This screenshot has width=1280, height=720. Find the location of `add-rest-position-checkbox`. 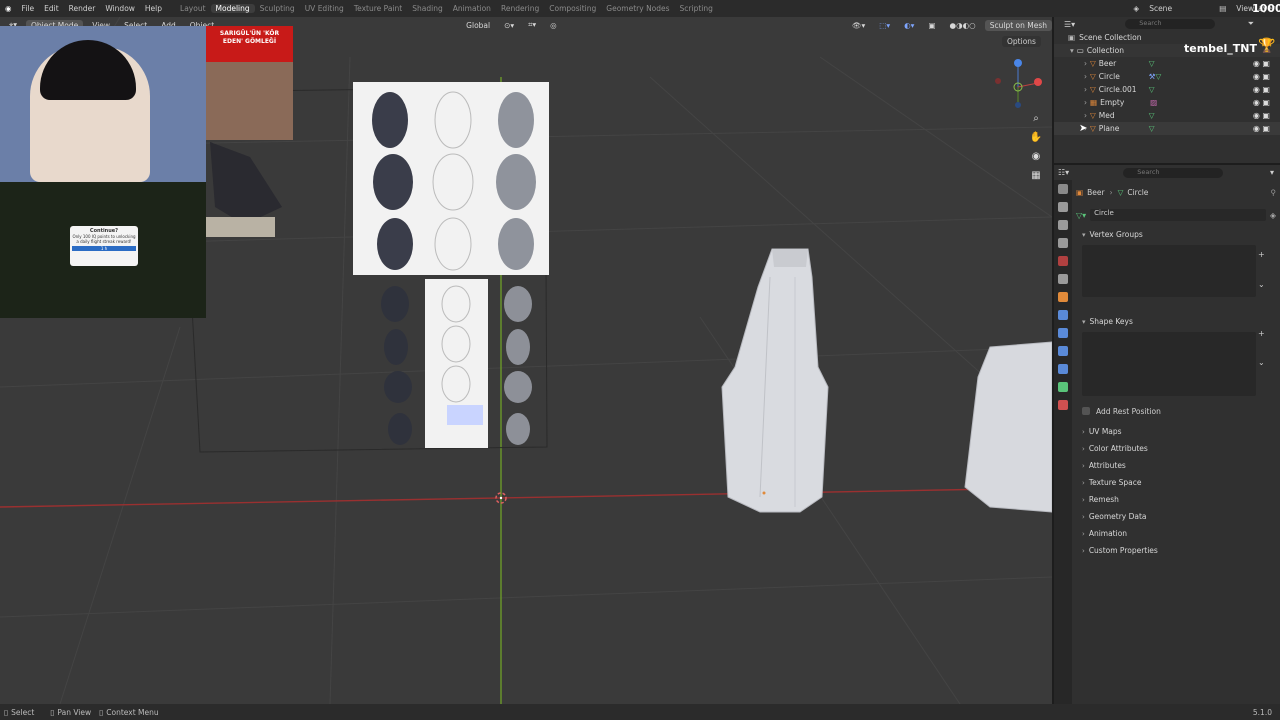

add-rest-position-checkbox is located at coordinates (1086, 411).